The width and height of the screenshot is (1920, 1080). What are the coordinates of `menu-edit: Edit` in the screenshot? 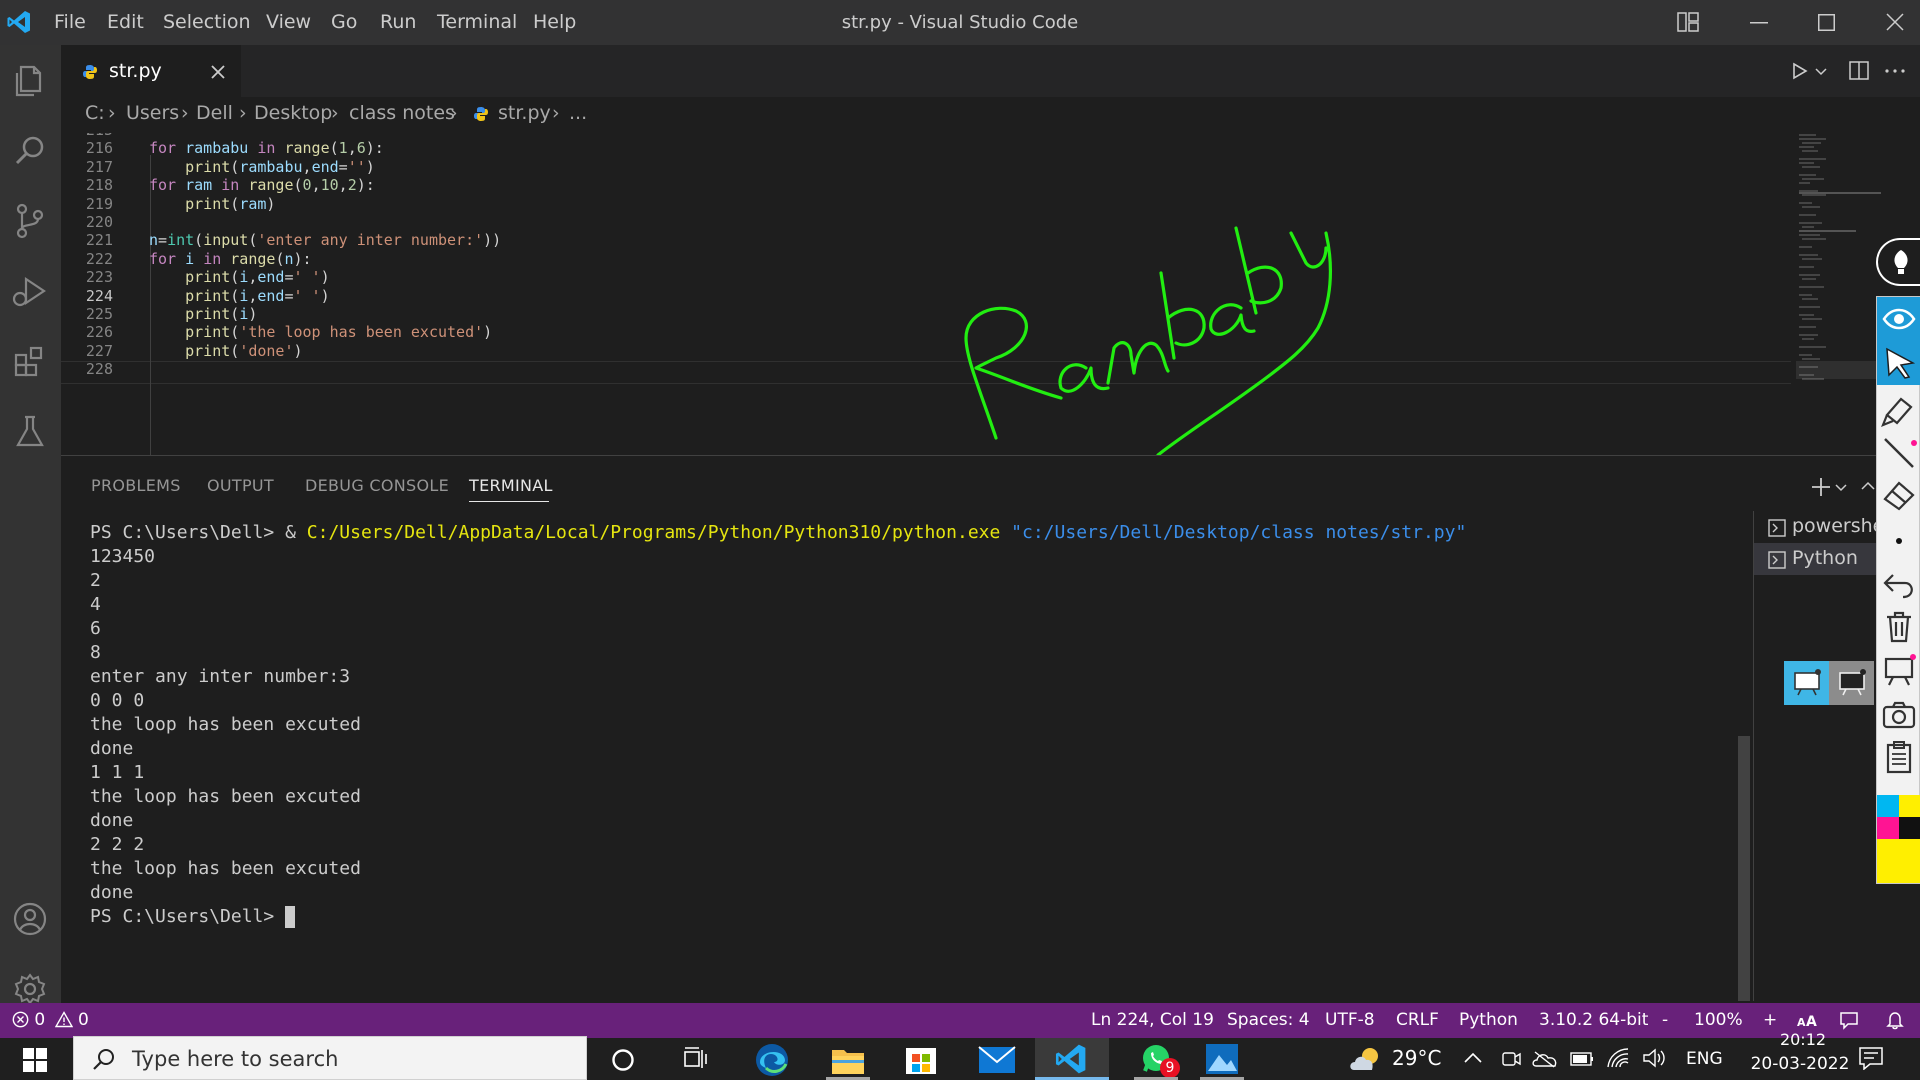 It's located at (125, 22).